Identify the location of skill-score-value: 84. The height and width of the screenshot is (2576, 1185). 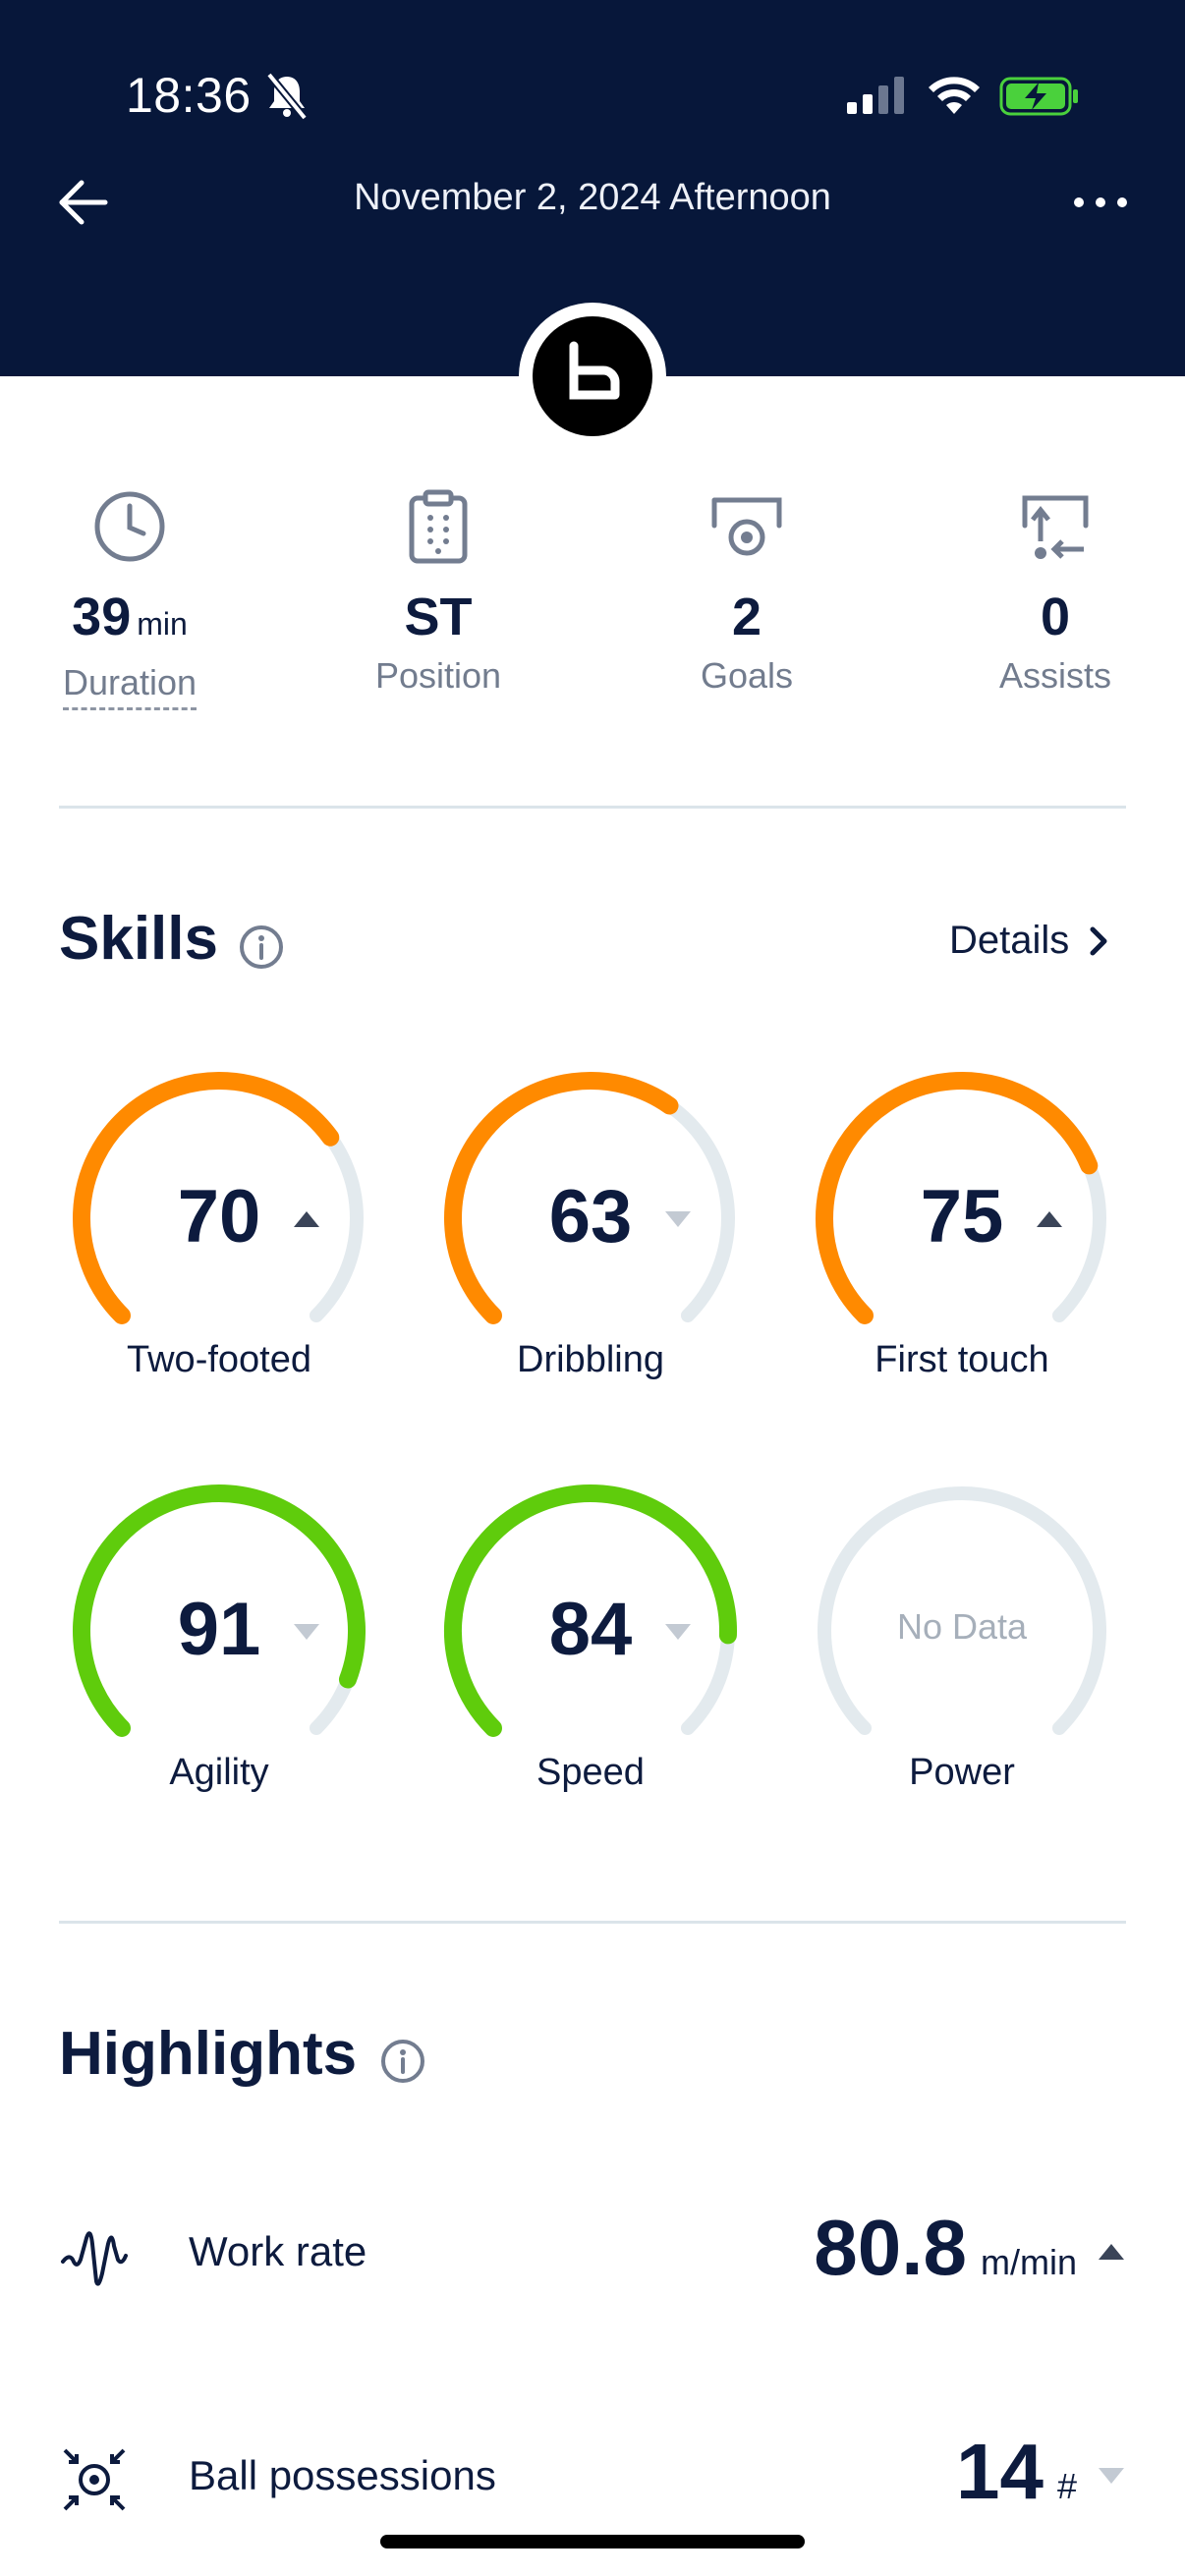
(591, 1629).